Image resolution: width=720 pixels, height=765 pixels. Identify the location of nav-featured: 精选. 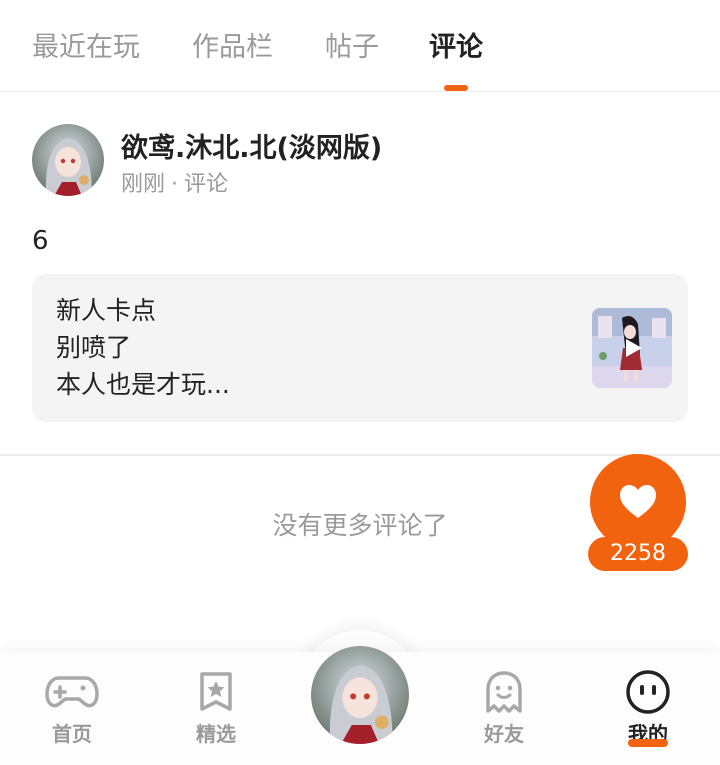
(216, 708).